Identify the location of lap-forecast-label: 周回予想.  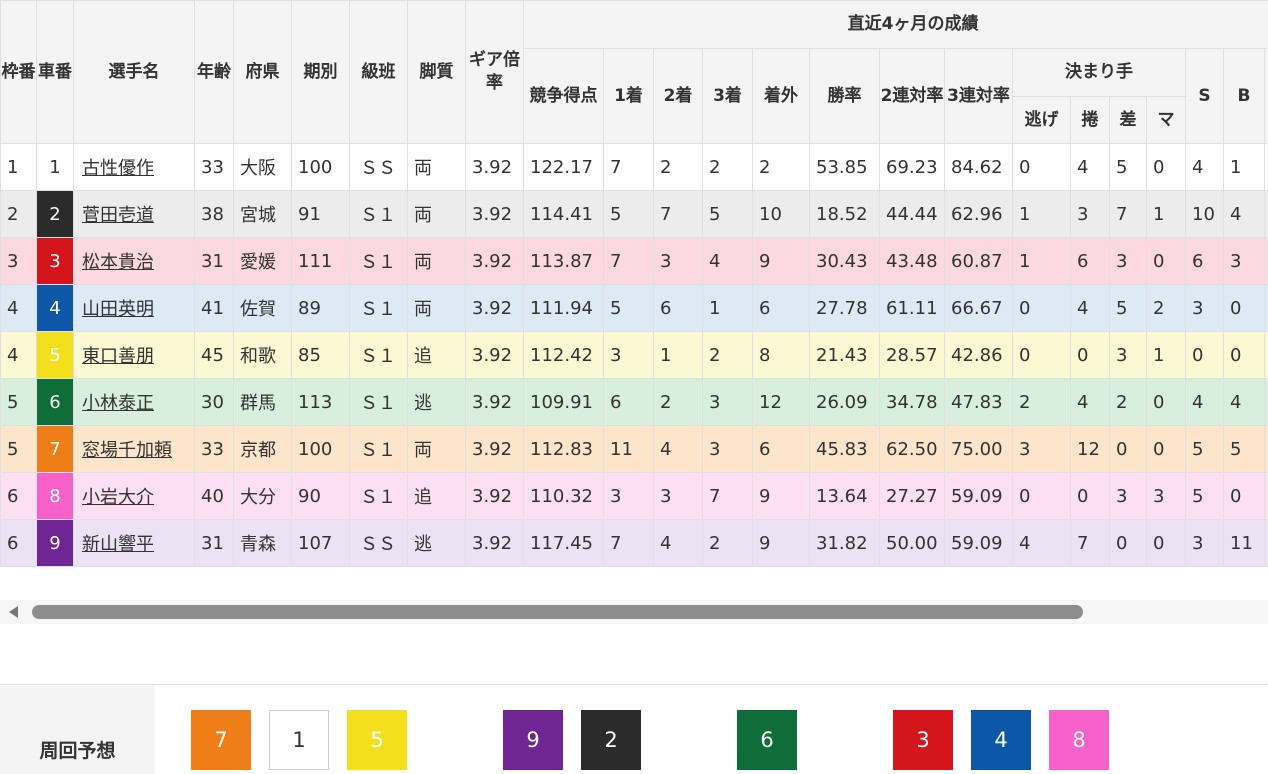
(77, 730).